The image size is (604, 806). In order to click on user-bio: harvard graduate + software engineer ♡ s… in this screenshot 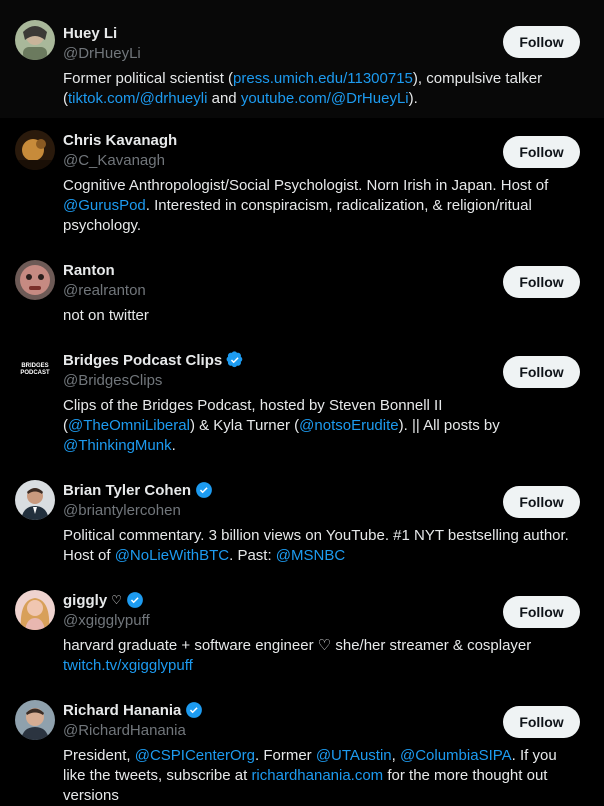, I will do `click(325, 656)`.